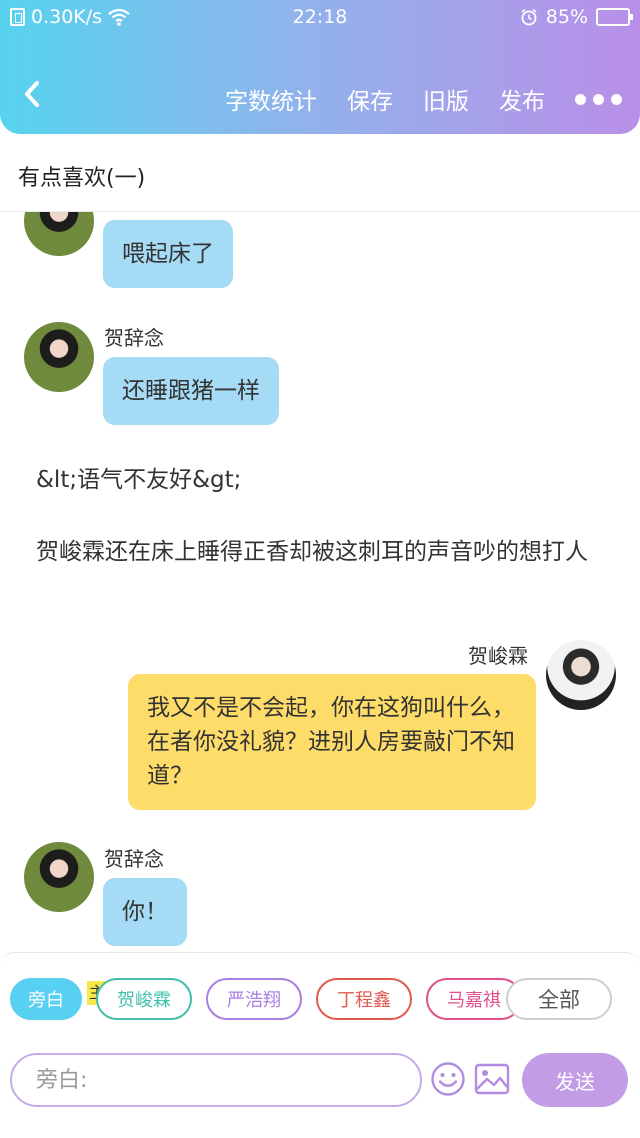 This screenshot has height=1138, width=640. Describe the element at coordinates (598, 99) in the screenshot. I see `more-dots-icon` at that location.